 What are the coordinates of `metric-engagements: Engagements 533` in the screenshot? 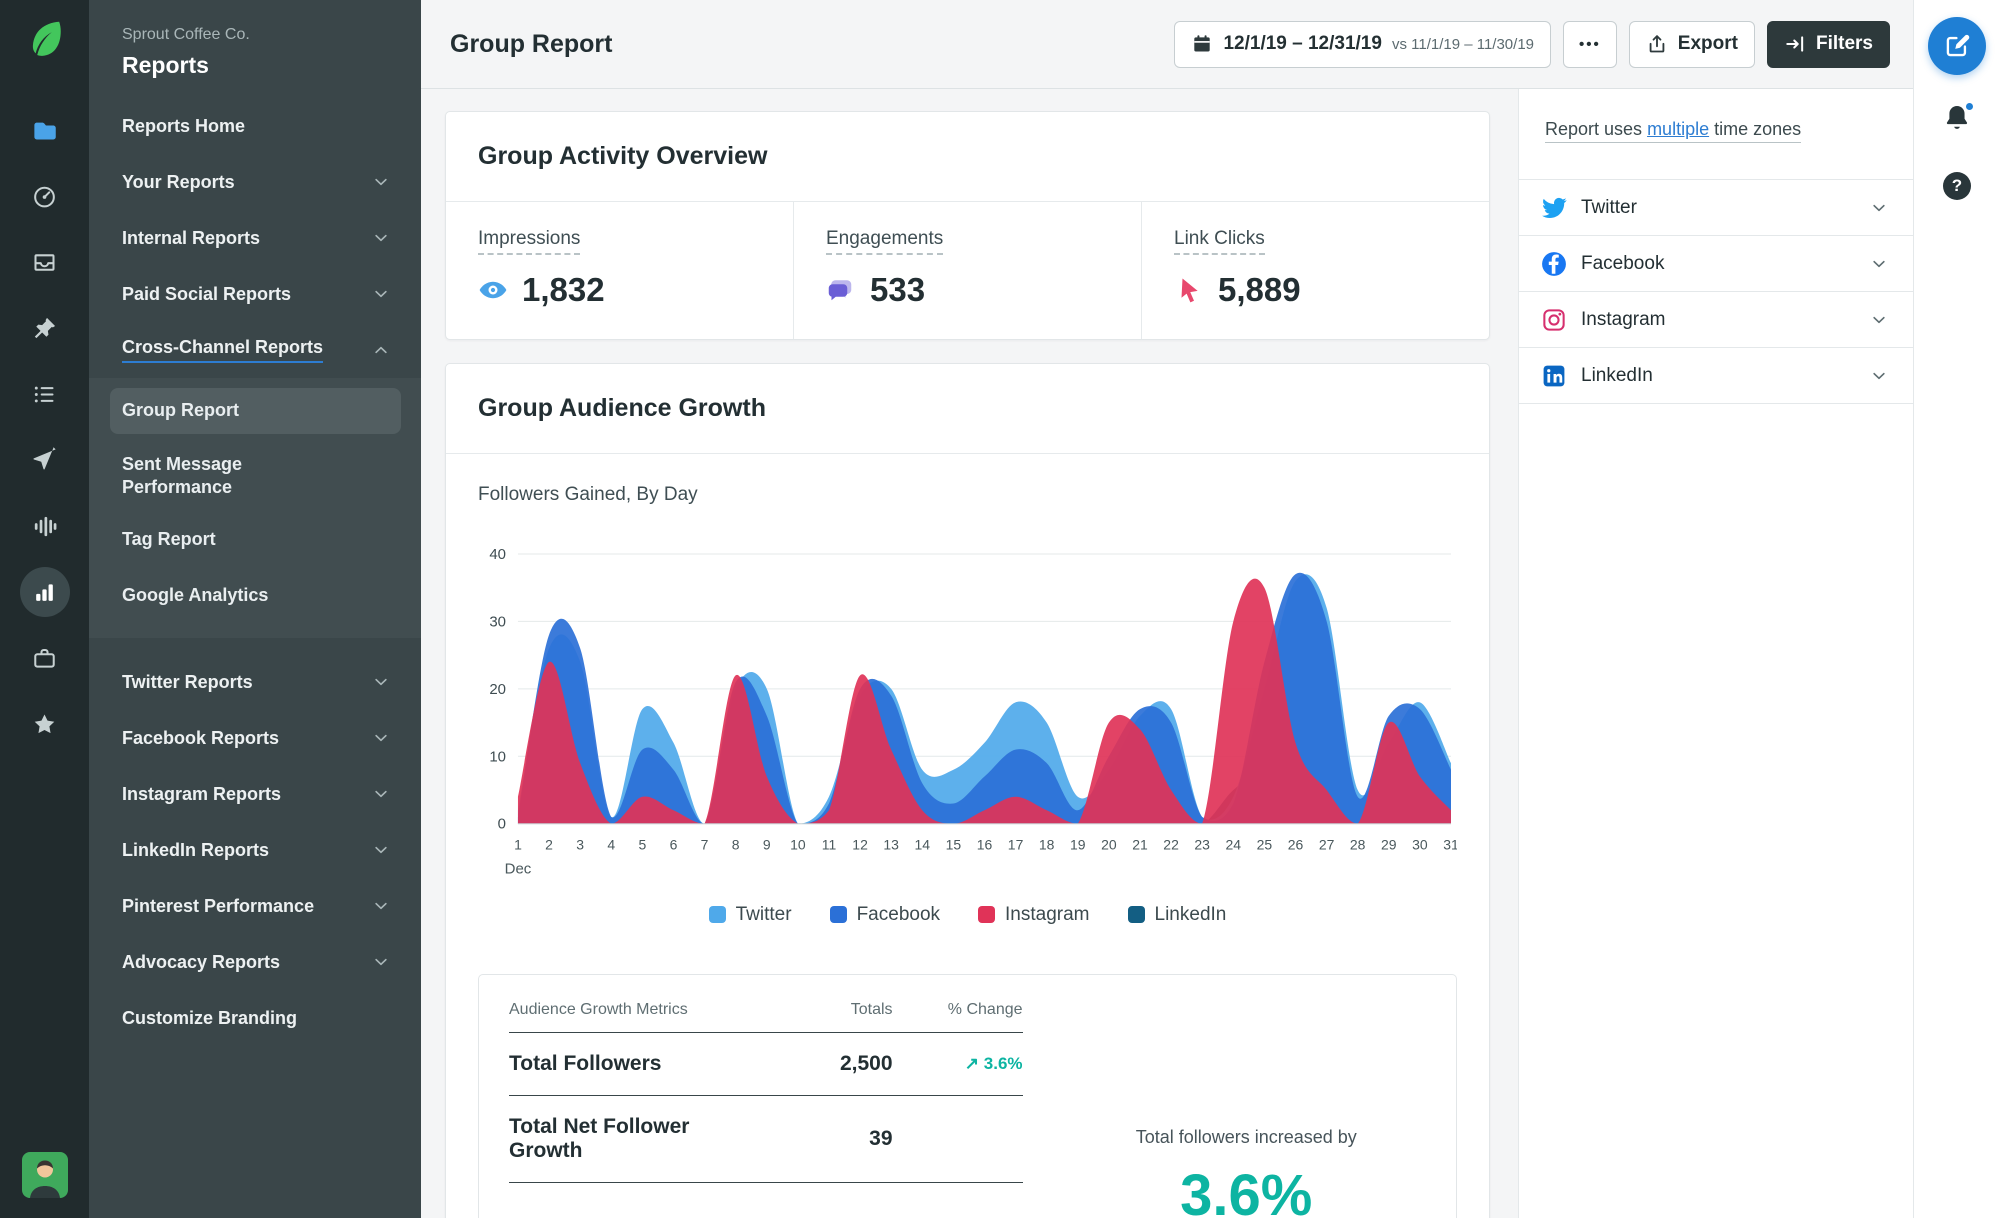 It's located at (967, 270).